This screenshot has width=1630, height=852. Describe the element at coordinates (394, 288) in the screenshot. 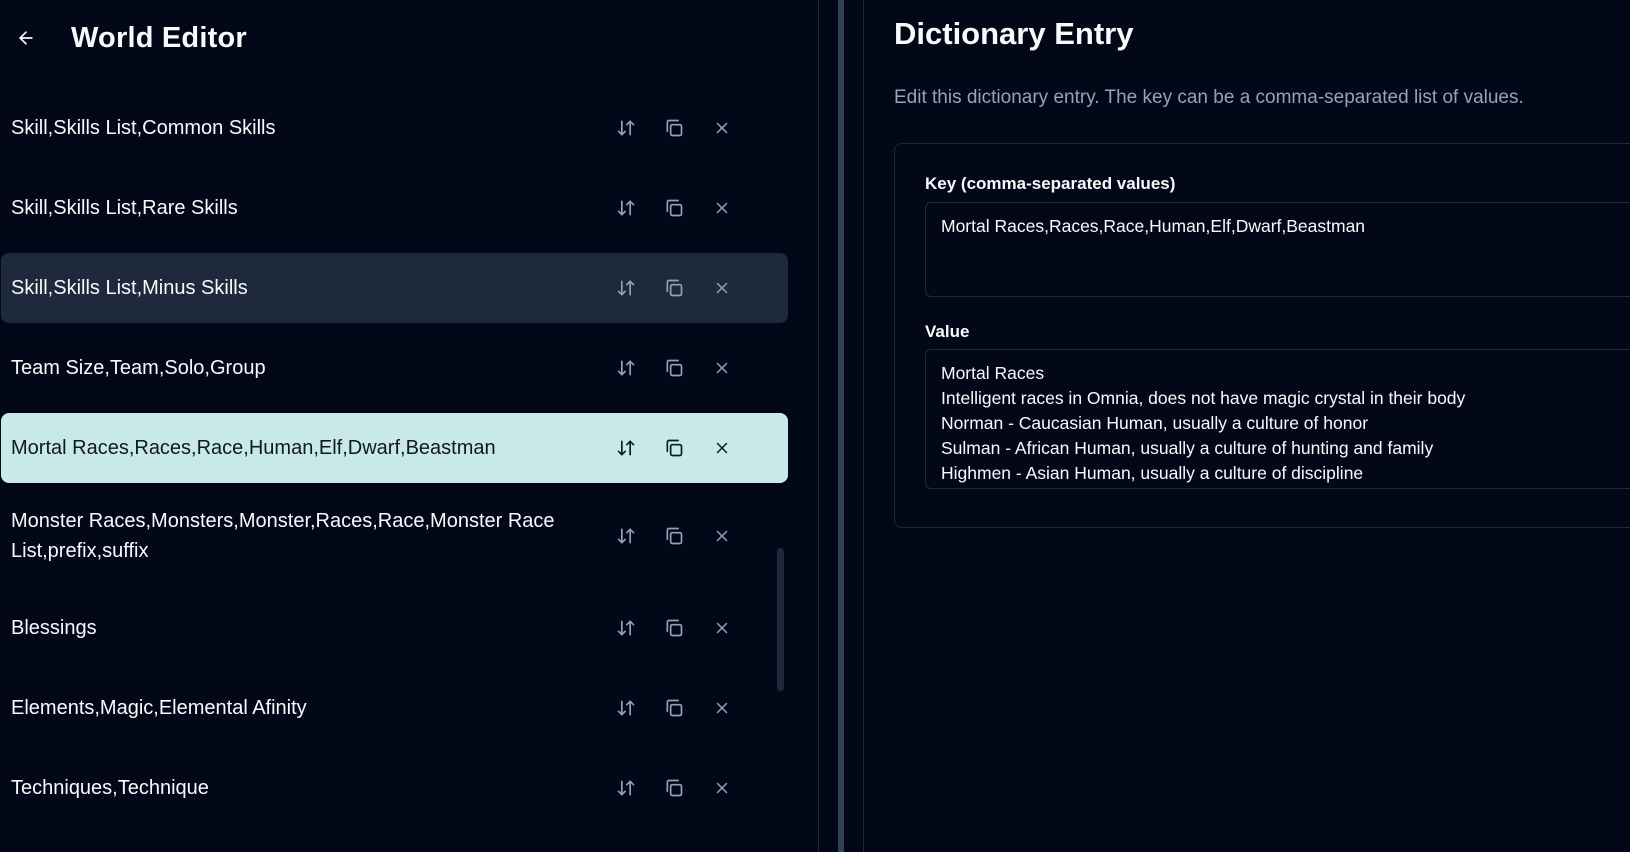

I see `list-item: Skill,Skills List,Minus Skills` at that location.